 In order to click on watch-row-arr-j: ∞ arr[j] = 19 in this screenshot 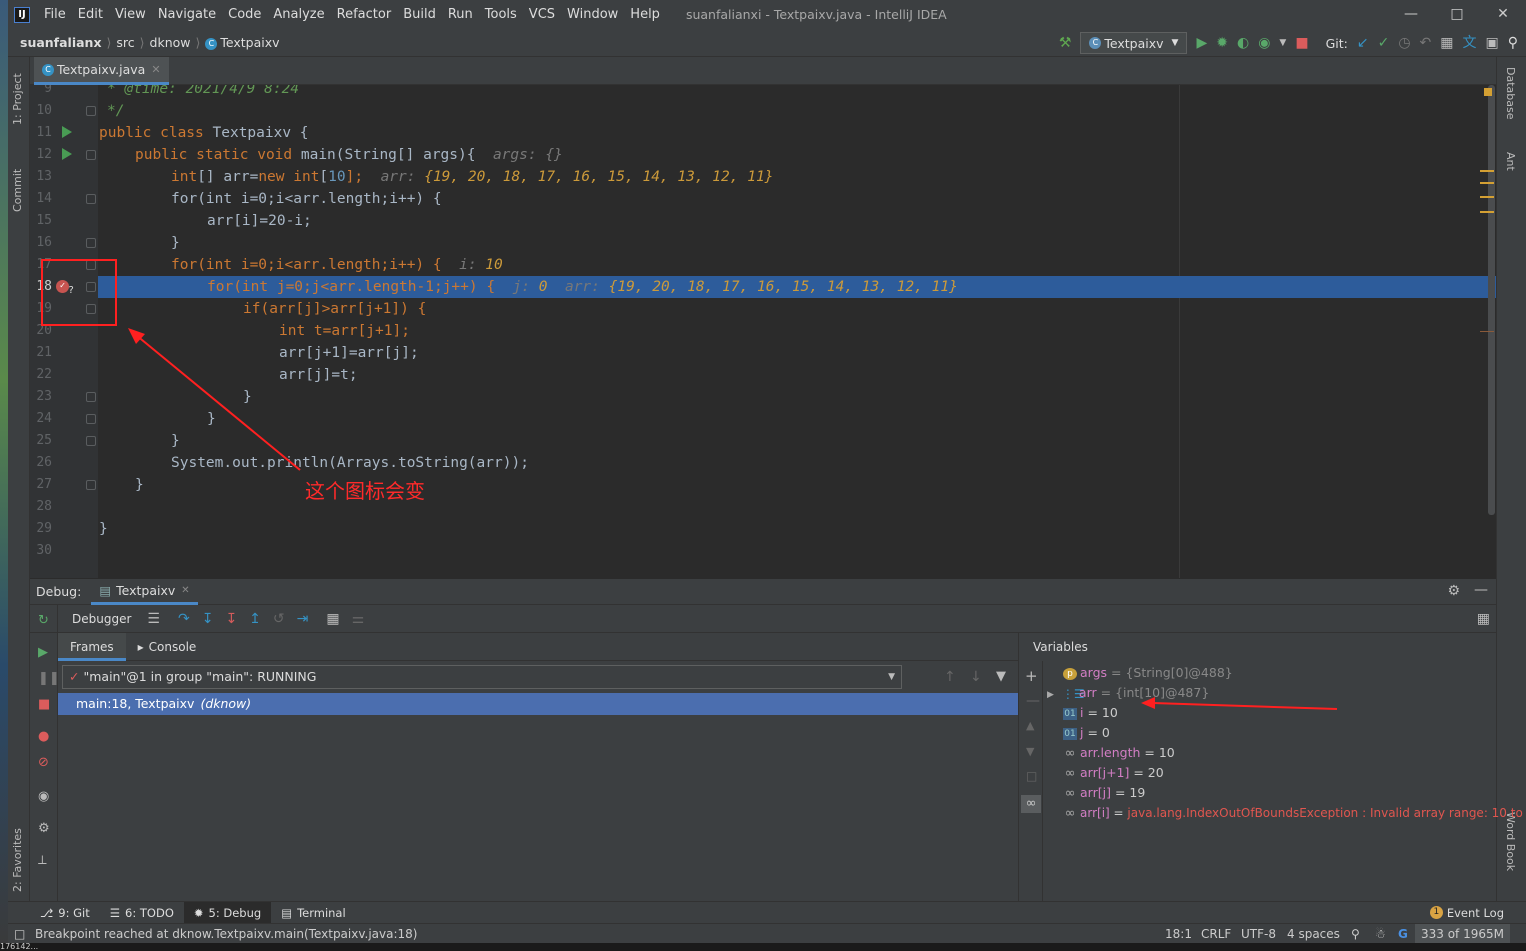, I will do `click(1104, 793)`.